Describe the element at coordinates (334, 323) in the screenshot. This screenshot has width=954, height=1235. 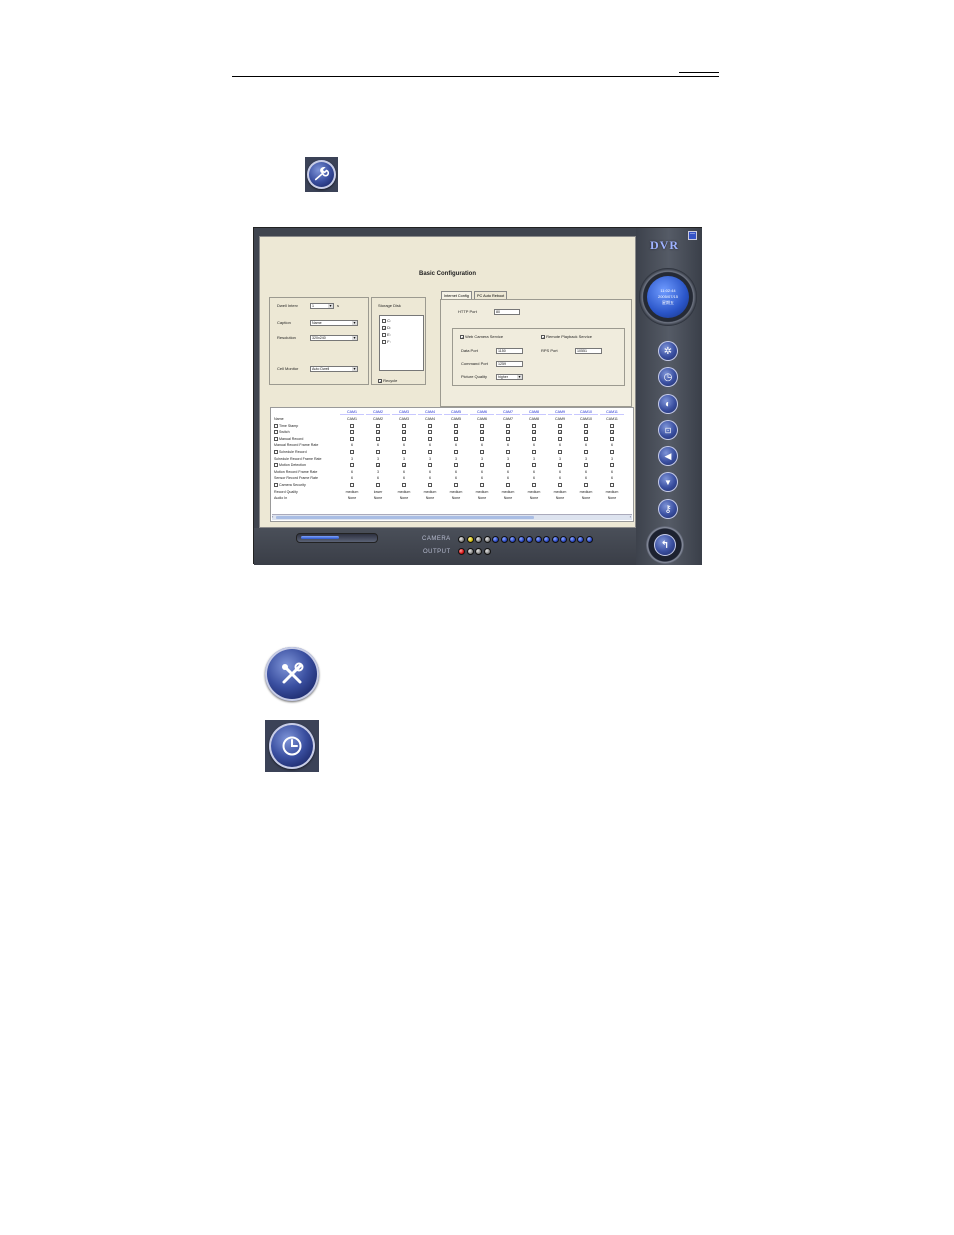
I see `caption-select: Name` at that location.